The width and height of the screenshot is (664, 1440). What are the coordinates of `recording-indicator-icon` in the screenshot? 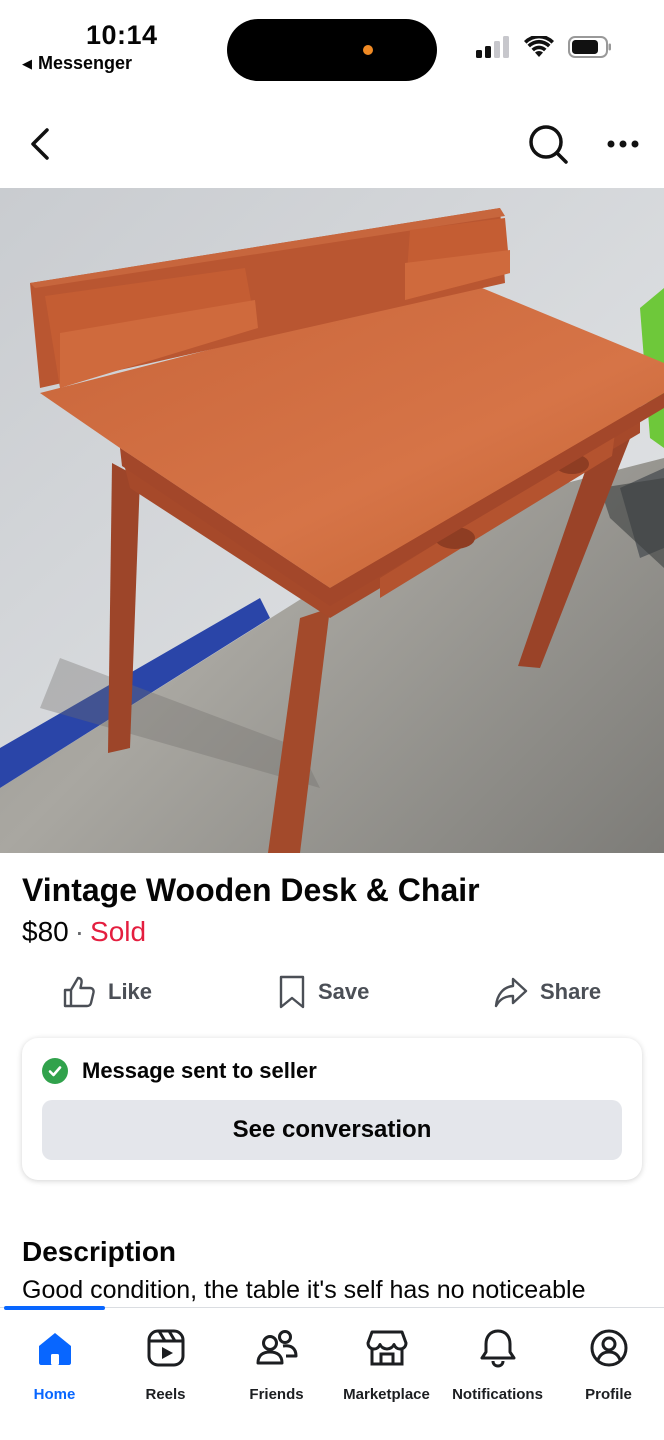 It's located at (368, 50).